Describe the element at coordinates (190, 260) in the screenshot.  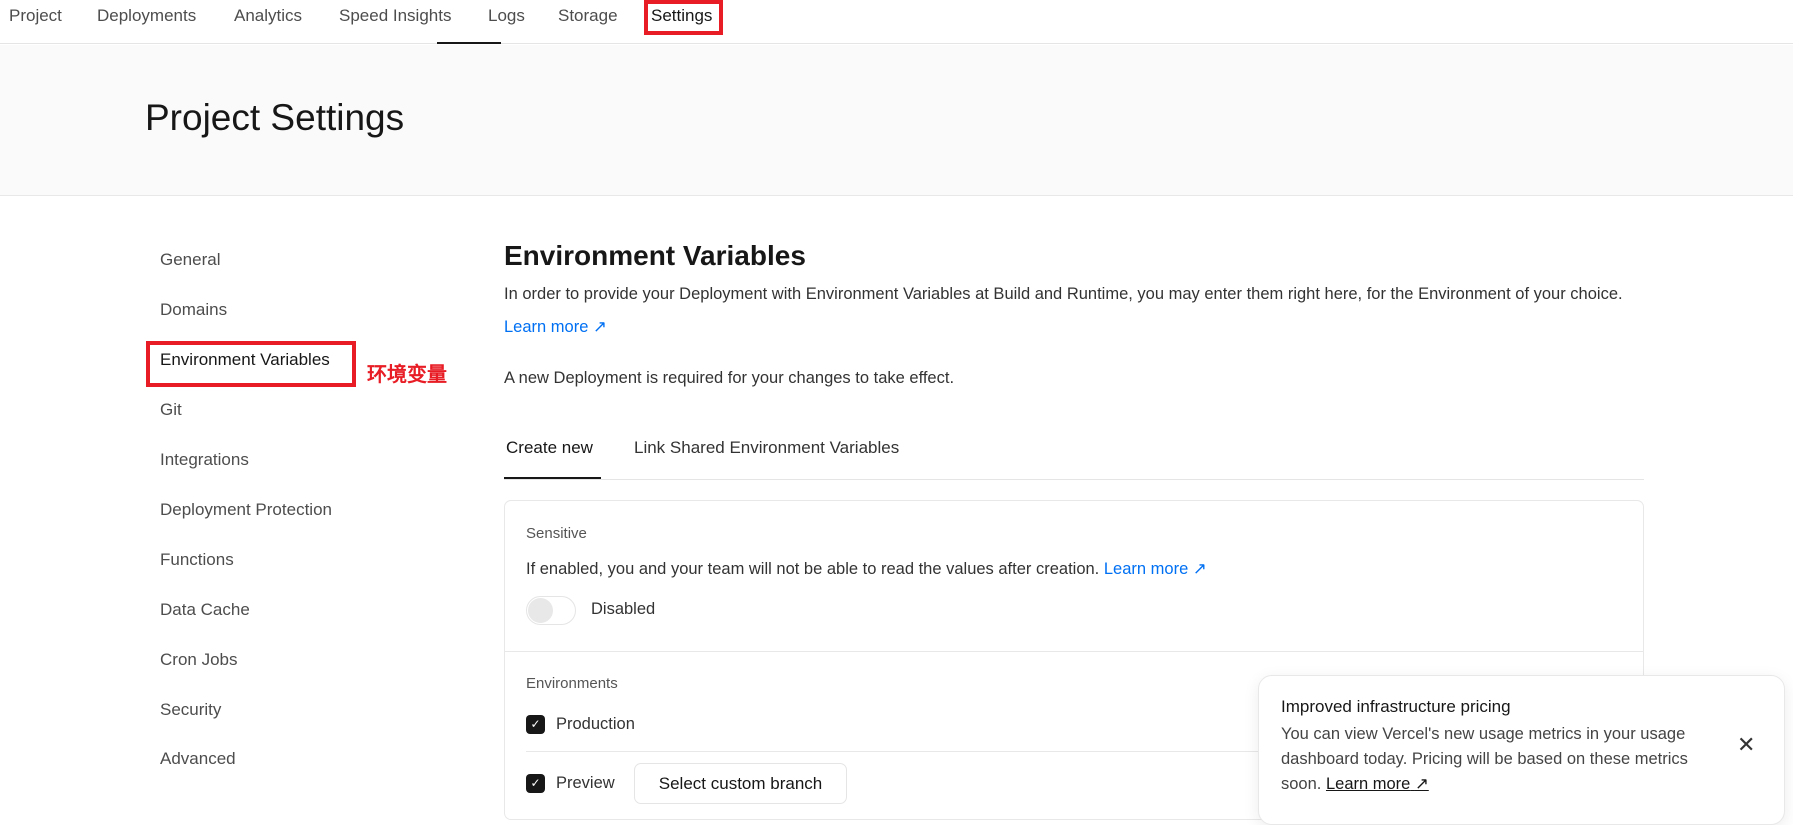
I see `sidebar-item-general: General` at that location.